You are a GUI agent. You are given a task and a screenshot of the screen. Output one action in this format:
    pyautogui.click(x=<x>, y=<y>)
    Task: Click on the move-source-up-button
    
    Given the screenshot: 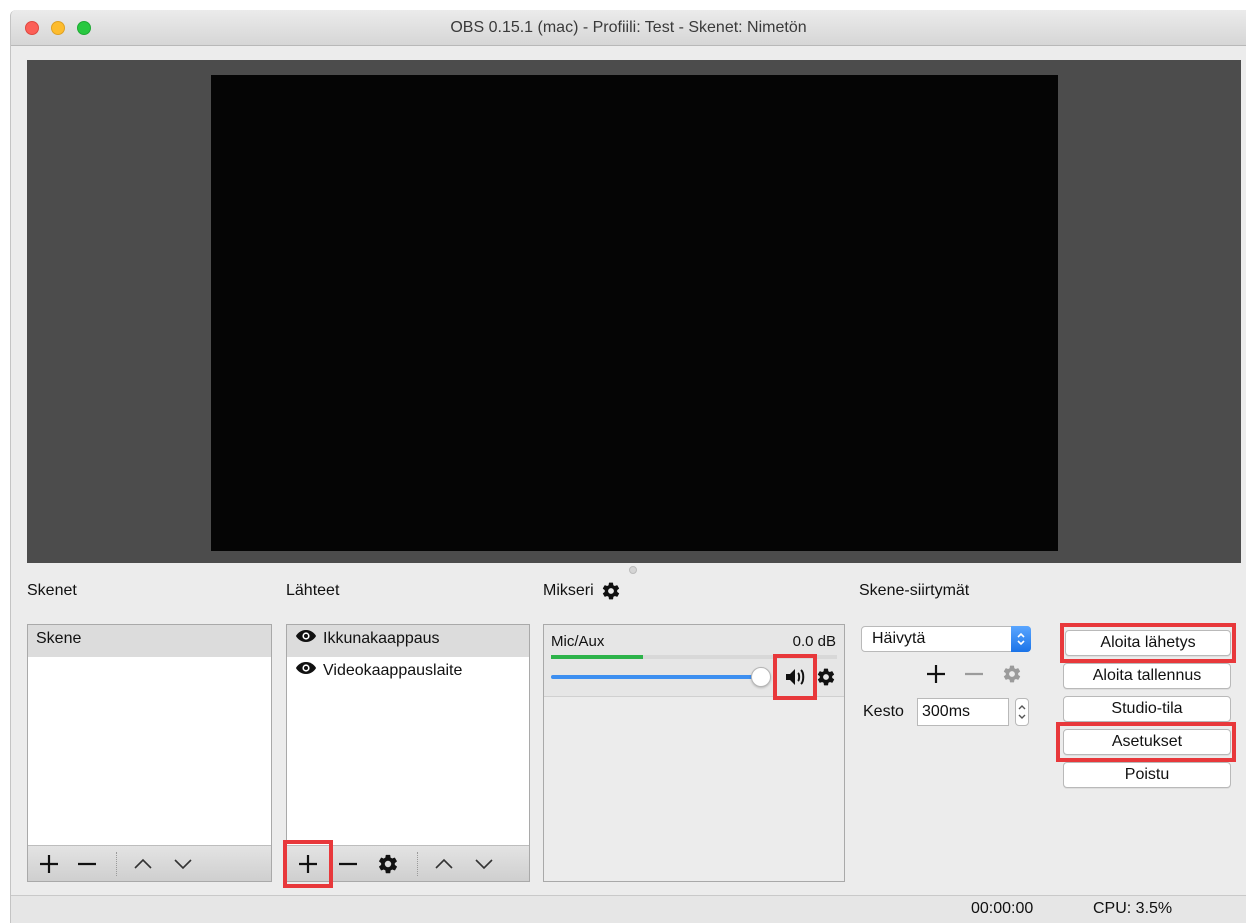 What is the action you would take?
    pyautogui.click(x=444, y=864)
    